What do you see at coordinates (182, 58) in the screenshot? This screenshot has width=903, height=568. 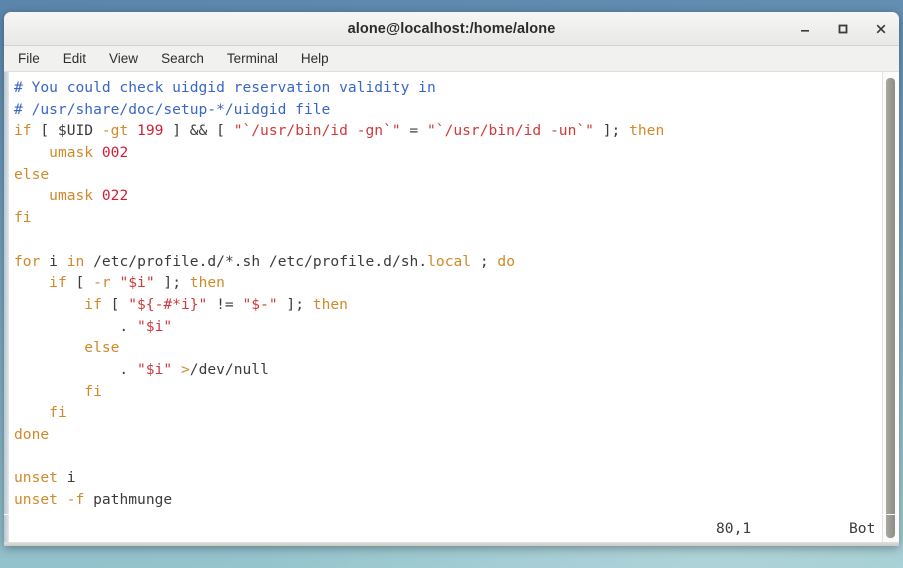 I see `menu-item-search: Search` at bounding box center [182, 58].